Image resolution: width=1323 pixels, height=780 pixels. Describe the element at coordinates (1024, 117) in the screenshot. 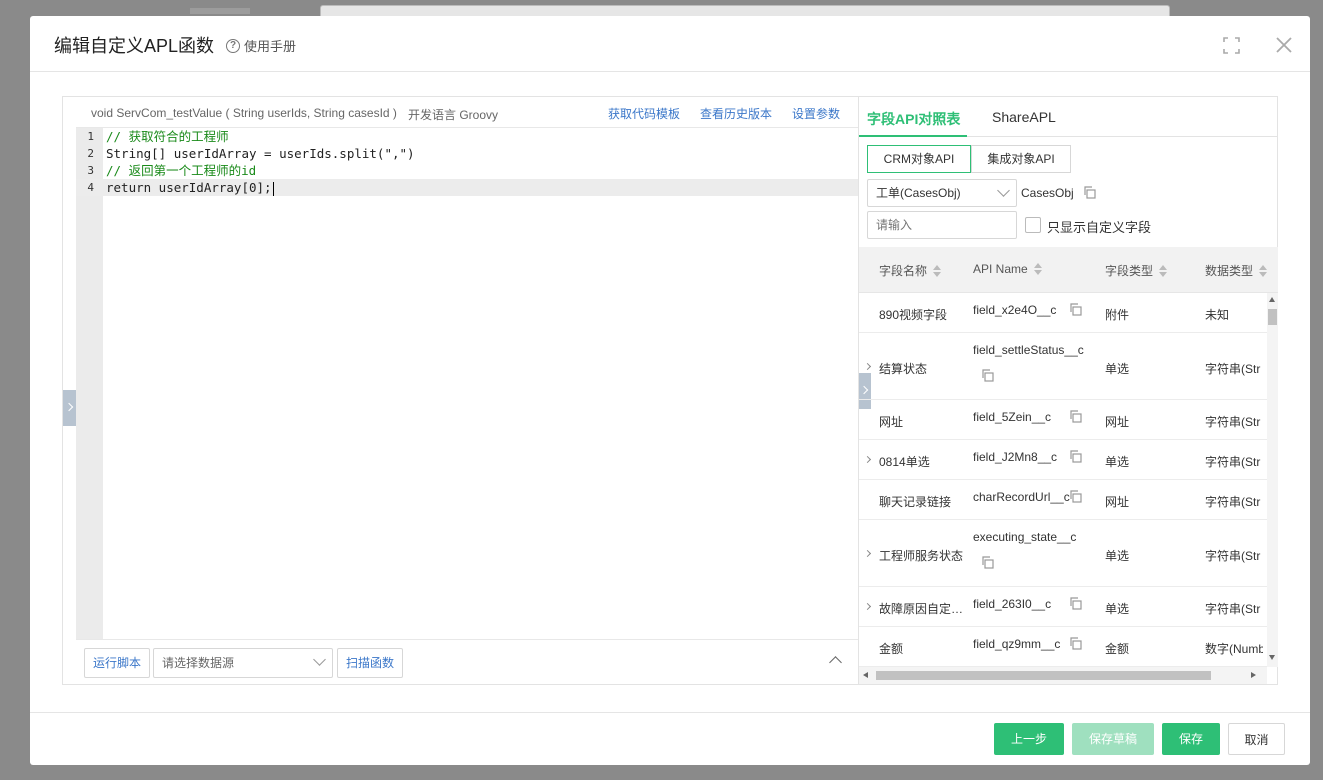

I see `tab-shareapl: ShareAPL` at that location.